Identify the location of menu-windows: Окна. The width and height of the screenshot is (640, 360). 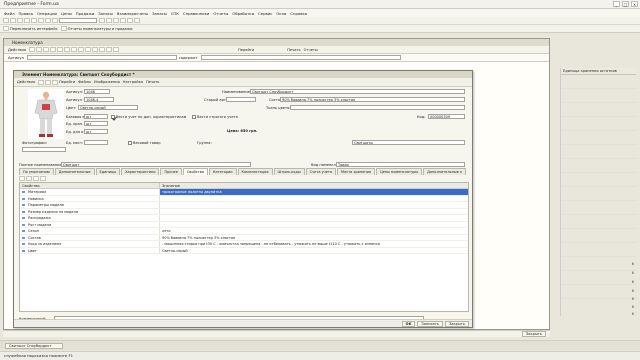
(281, 13).